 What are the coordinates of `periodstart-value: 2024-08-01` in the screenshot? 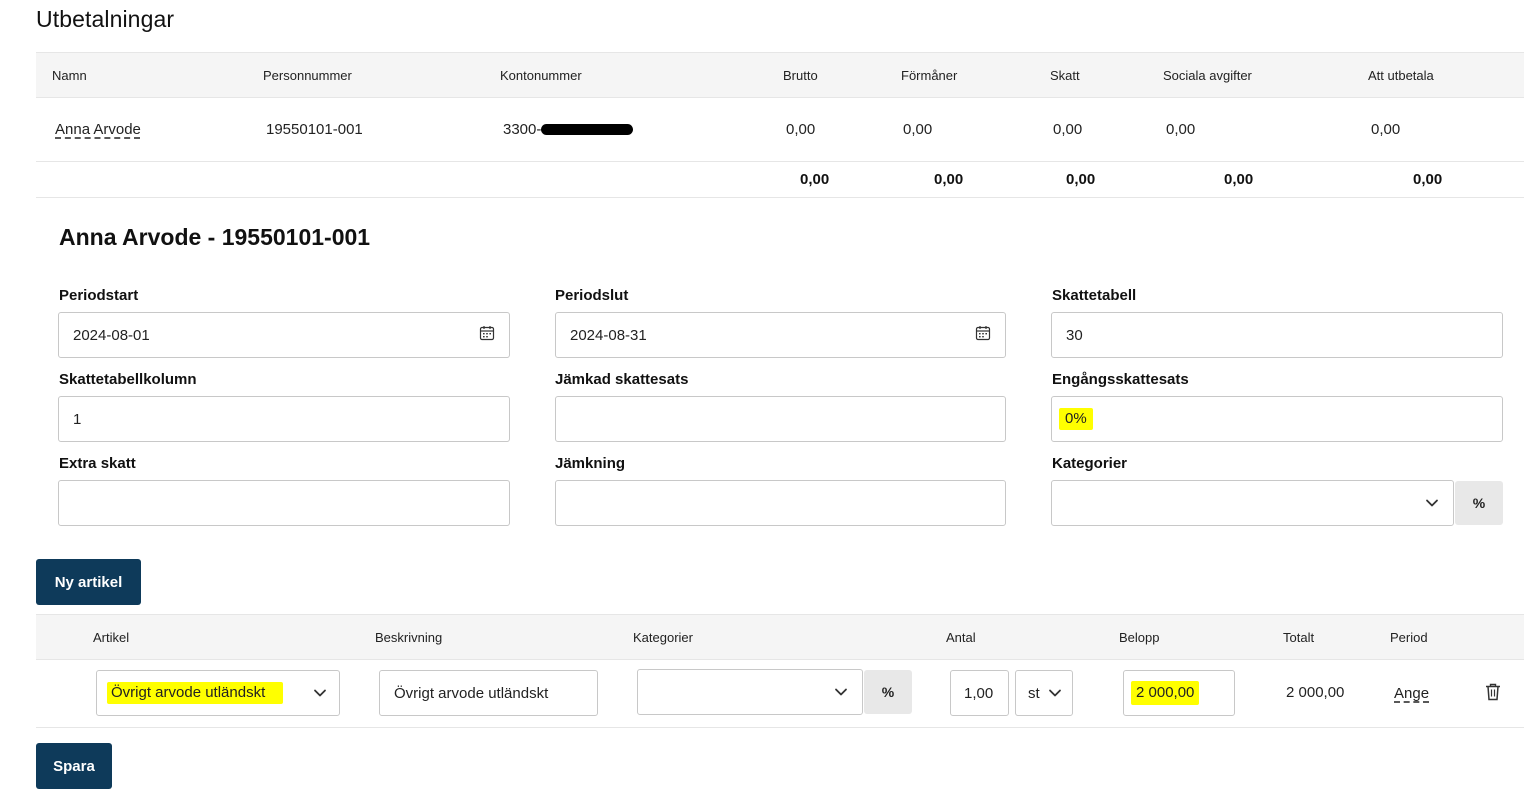 It's located at (111, 335).